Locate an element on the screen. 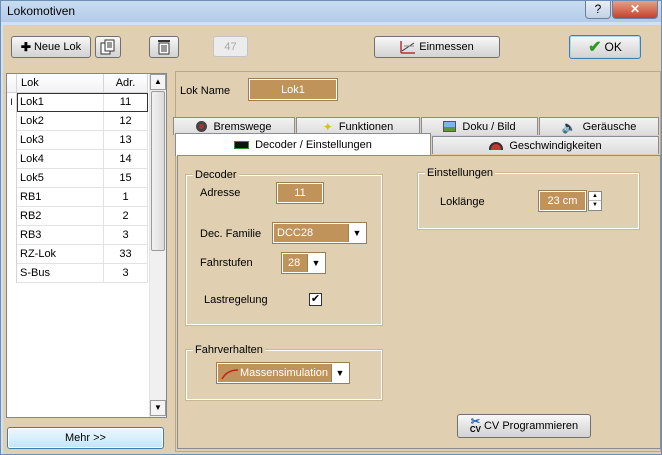 The width and height of the screenshot is (662, 455). fahrverhalten-select: Massensimulation ▼ is located at coordinates (283, 373).